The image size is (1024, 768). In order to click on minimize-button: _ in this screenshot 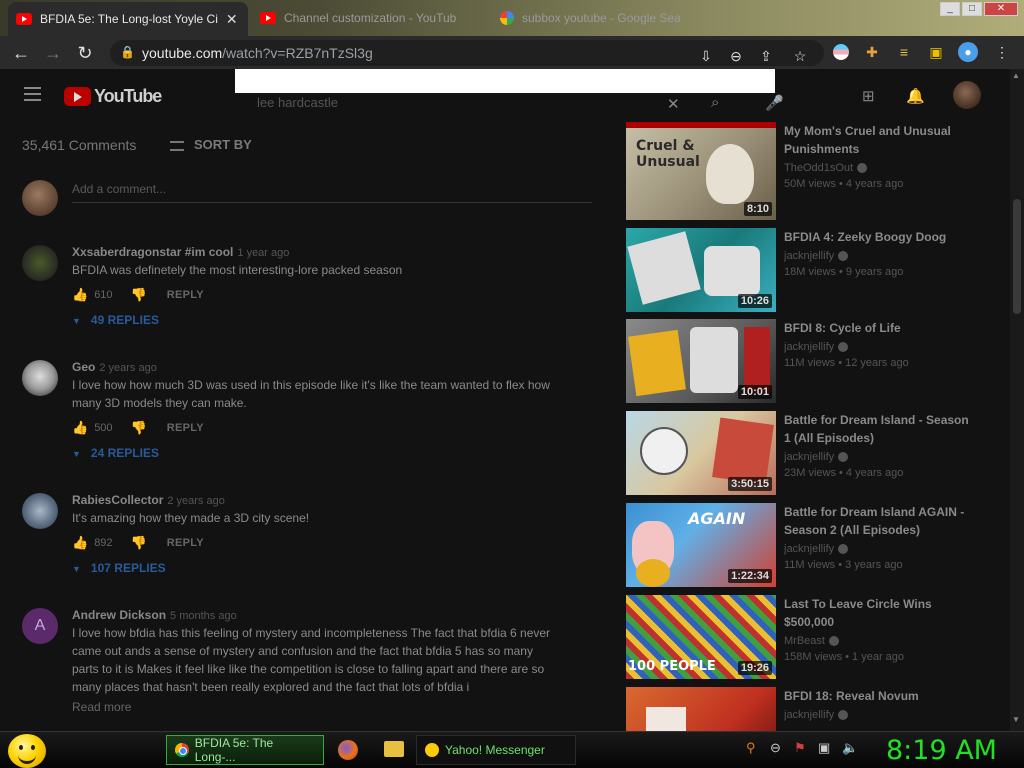, I will do `click(950, 9)`.